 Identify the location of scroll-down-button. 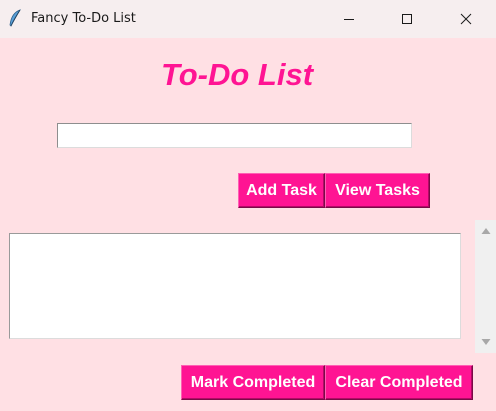
(485, 342).